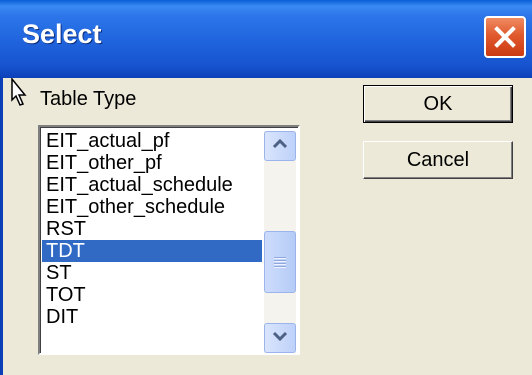 The height and width of the screenshot is (375, 532). Describe the element at coordinates (152, 207) in the screenshot. I see `list-item: EIT_other_schedule` at that location.